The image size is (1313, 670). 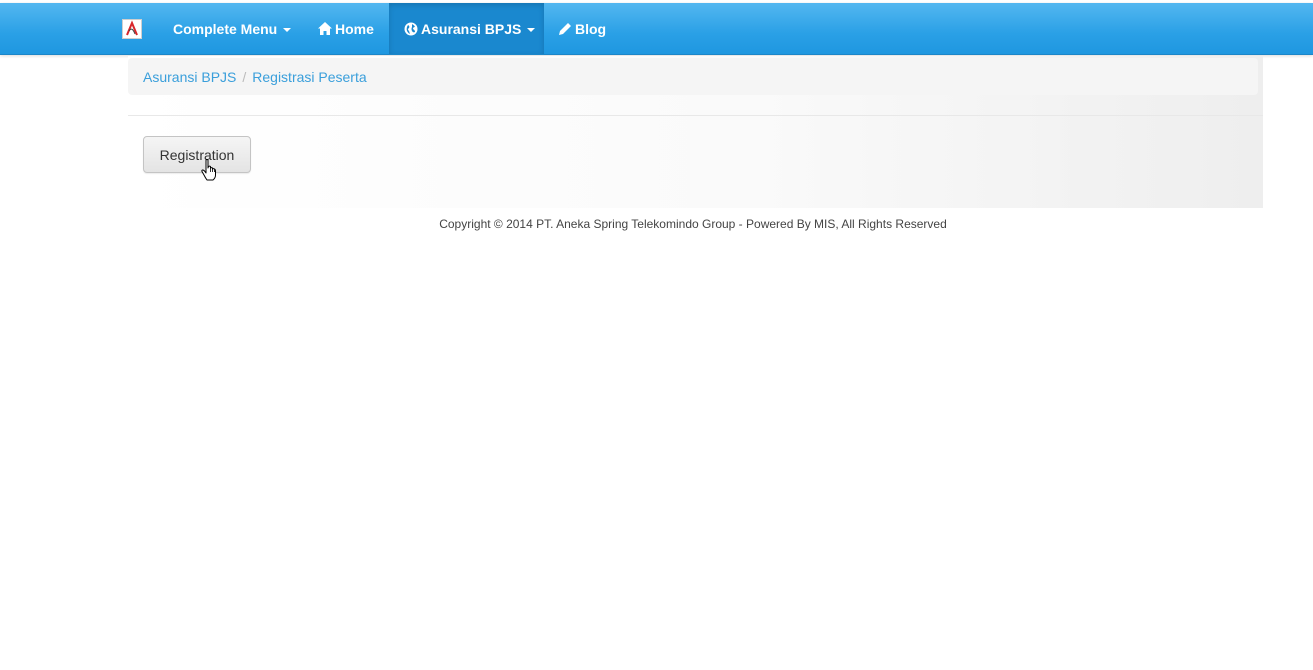 What do you see at coordinates (132, 29) in the screenshot?
I see `app-logo-icon` at bounding box center [132, 29].